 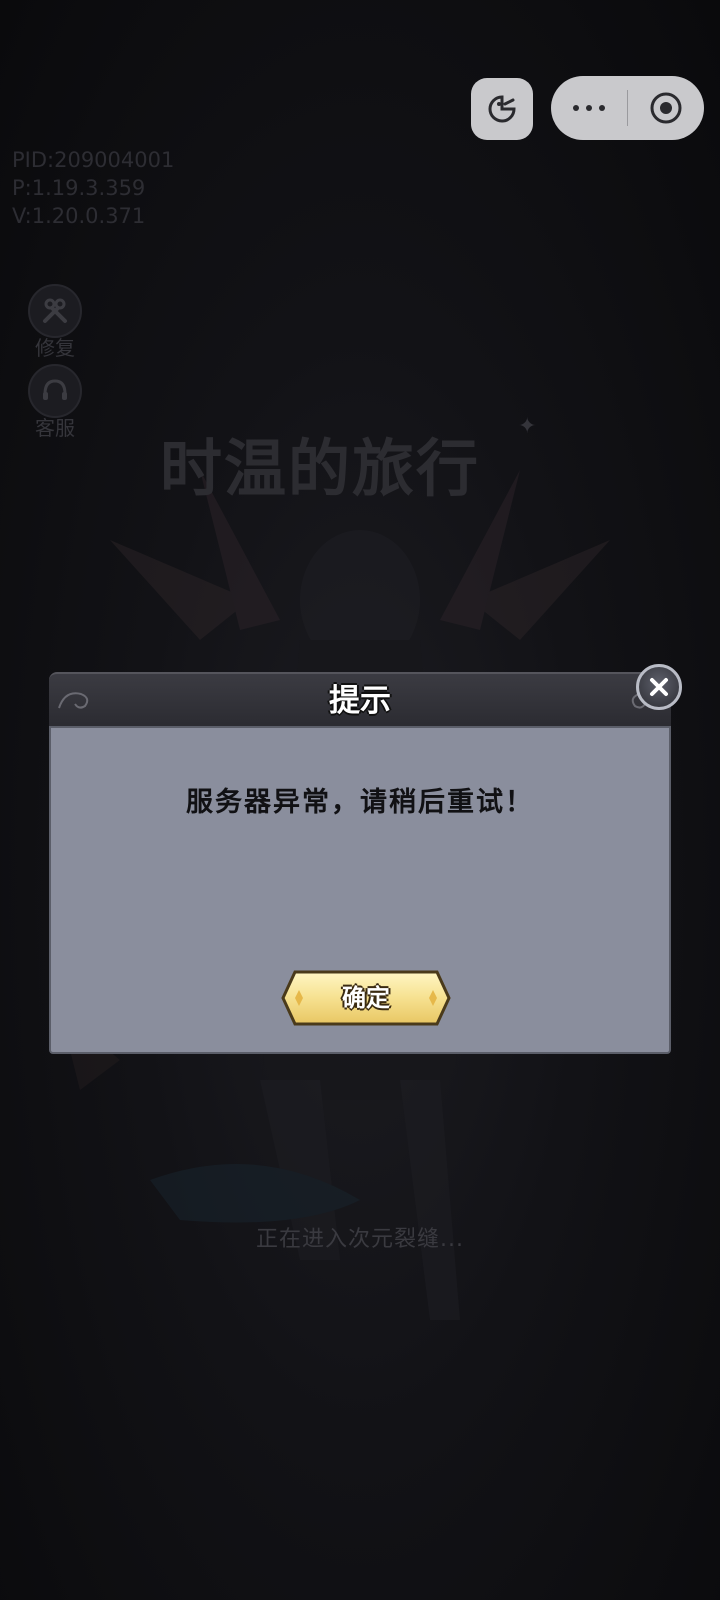 What do you see at coordinates (55, 391) in the screenshot?
I see `headset-icon` at bounding box center [55, 391].